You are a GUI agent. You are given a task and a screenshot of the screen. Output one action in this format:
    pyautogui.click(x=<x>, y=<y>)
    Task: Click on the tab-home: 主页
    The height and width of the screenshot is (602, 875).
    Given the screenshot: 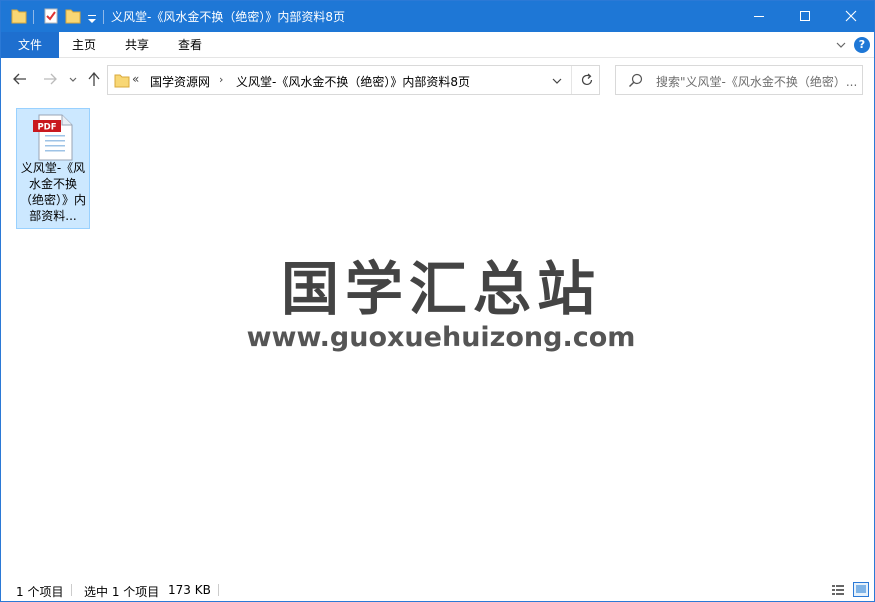 What is the action you would take?
    pyautogui.click(x=84, y=45)
    